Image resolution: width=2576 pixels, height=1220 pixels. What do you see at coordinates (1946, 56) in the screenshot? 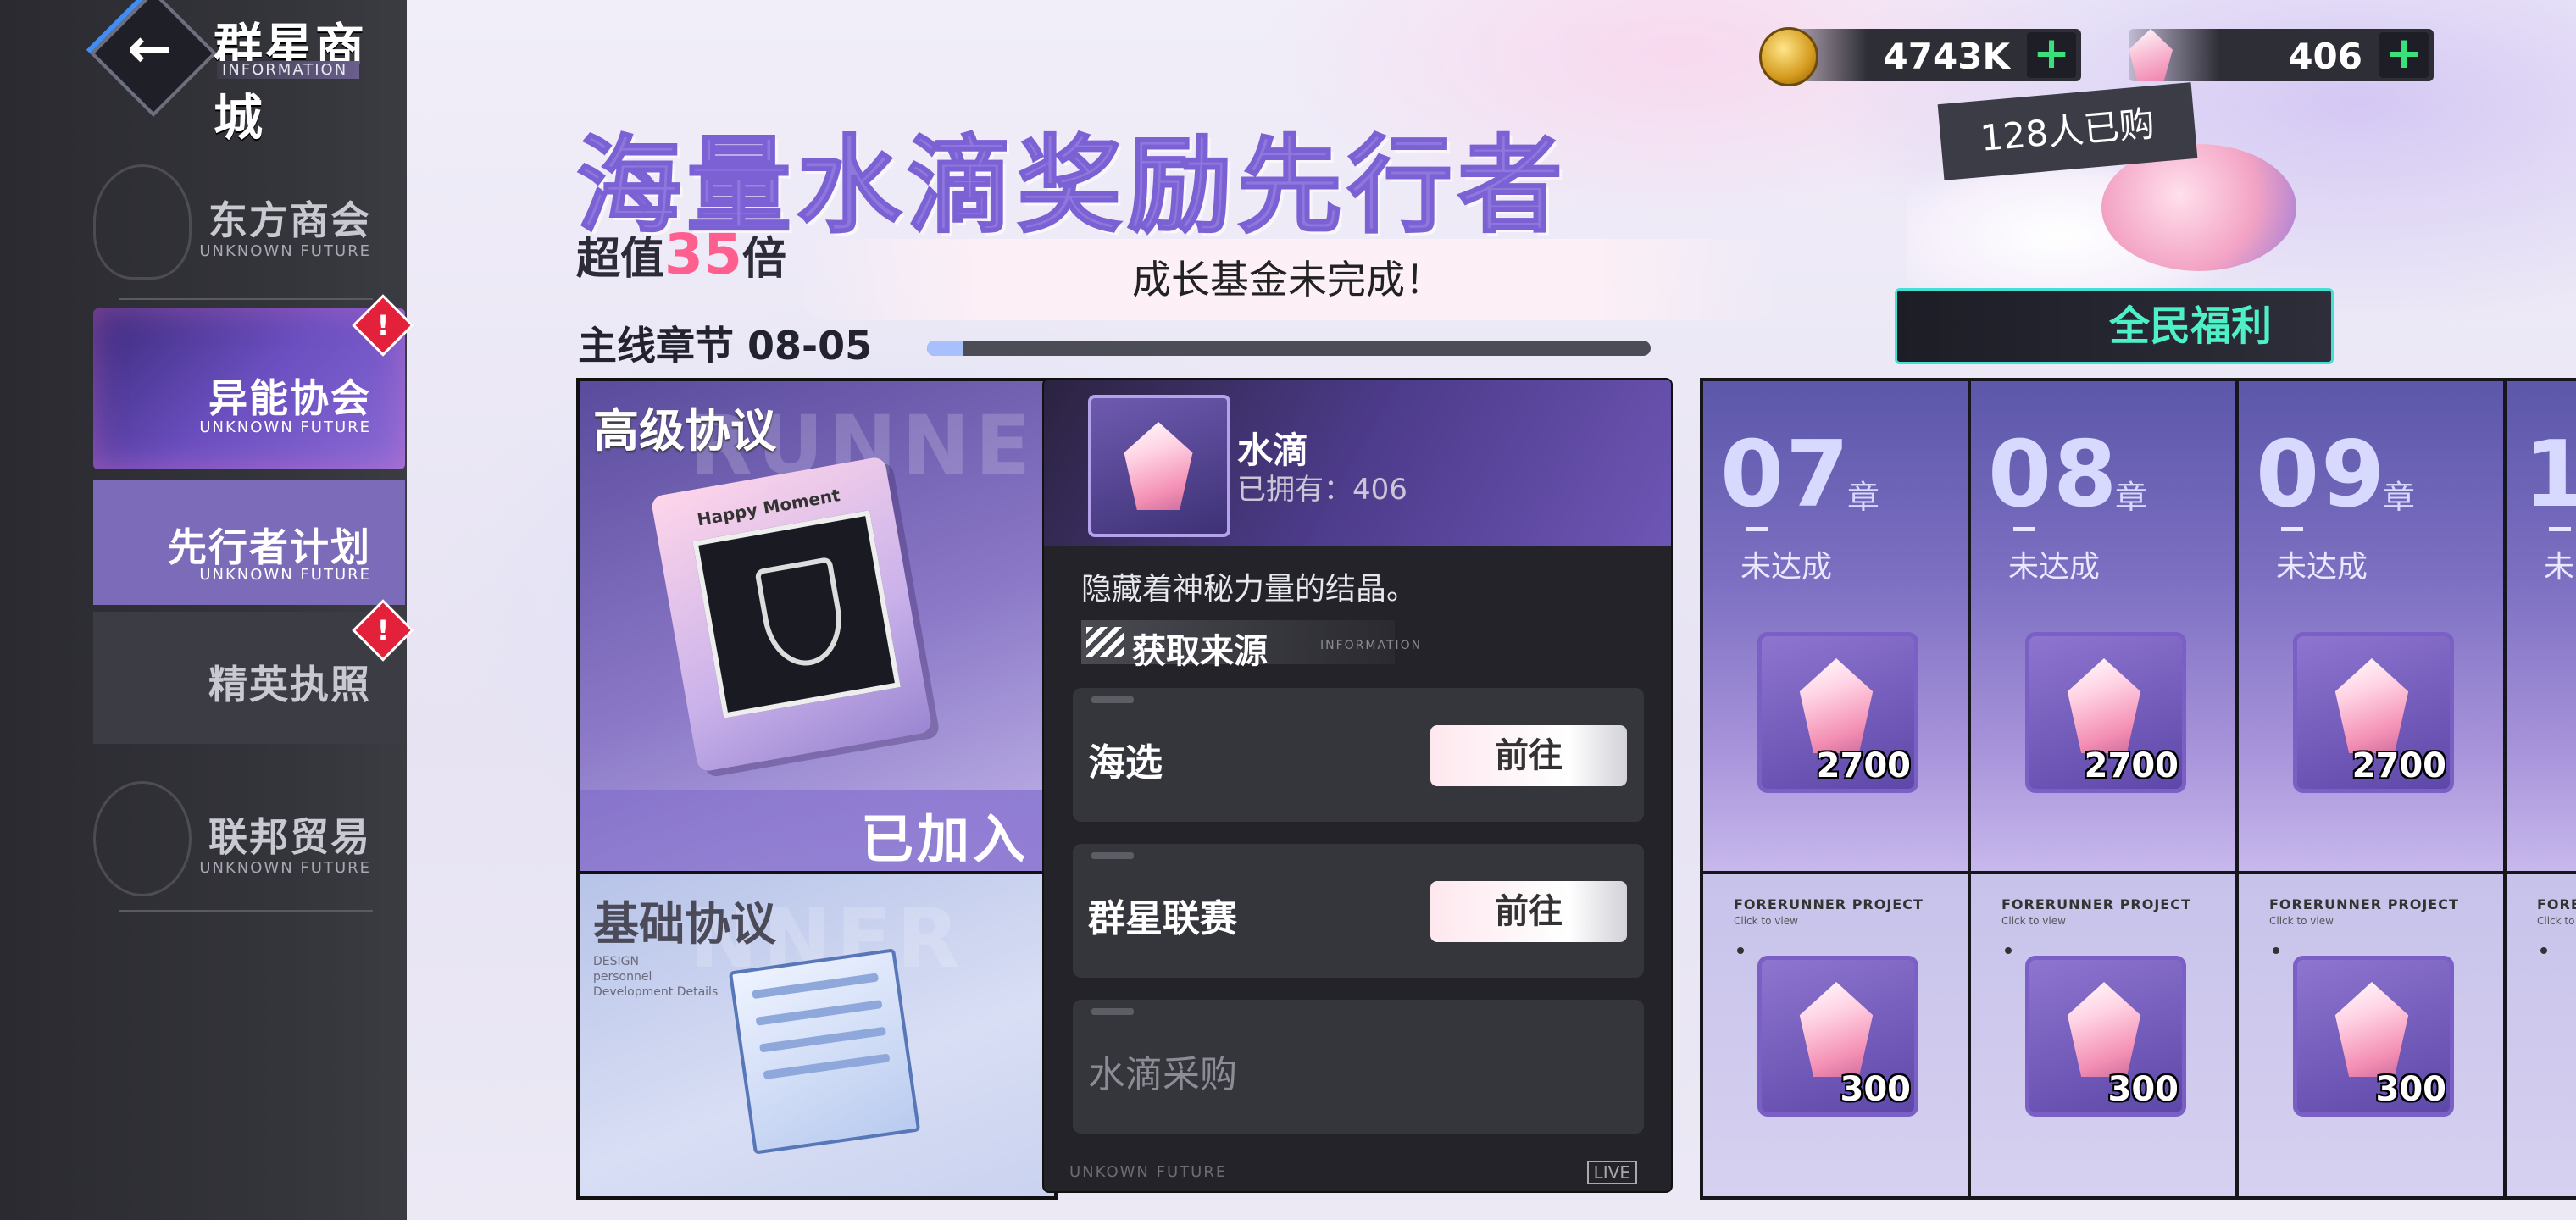
I see `coin-value: 4743K` at bounding box center [1946, 56].